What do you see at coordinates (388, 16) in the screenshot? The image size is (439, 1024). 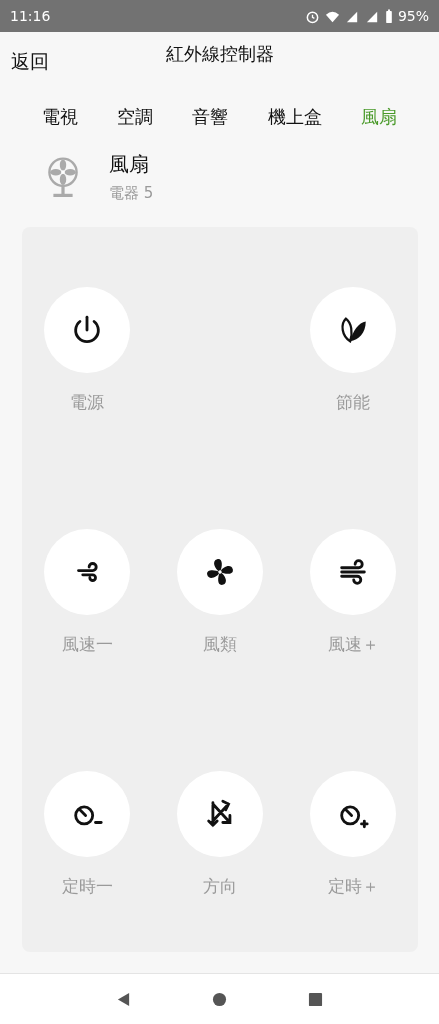 I see `battery-icon` at bounding box center [388, 16].